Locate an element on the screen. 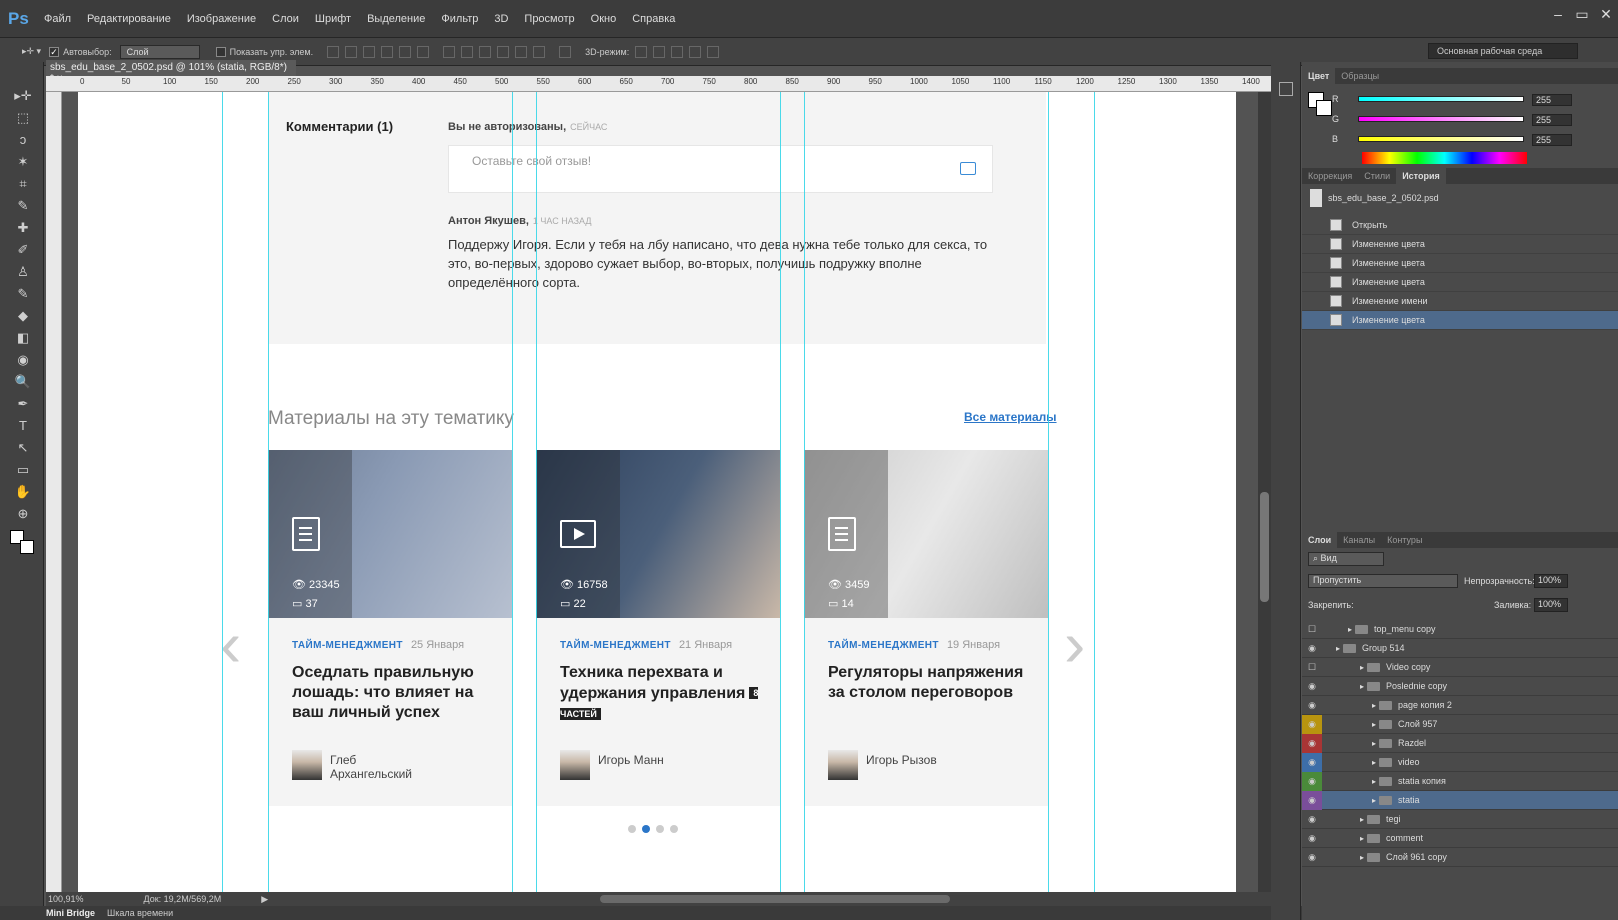 The height and width of the screenshot is (920, 1618). layer-row: ◉ ▸ Poslednie copy is located at coordinates (1460, 686).